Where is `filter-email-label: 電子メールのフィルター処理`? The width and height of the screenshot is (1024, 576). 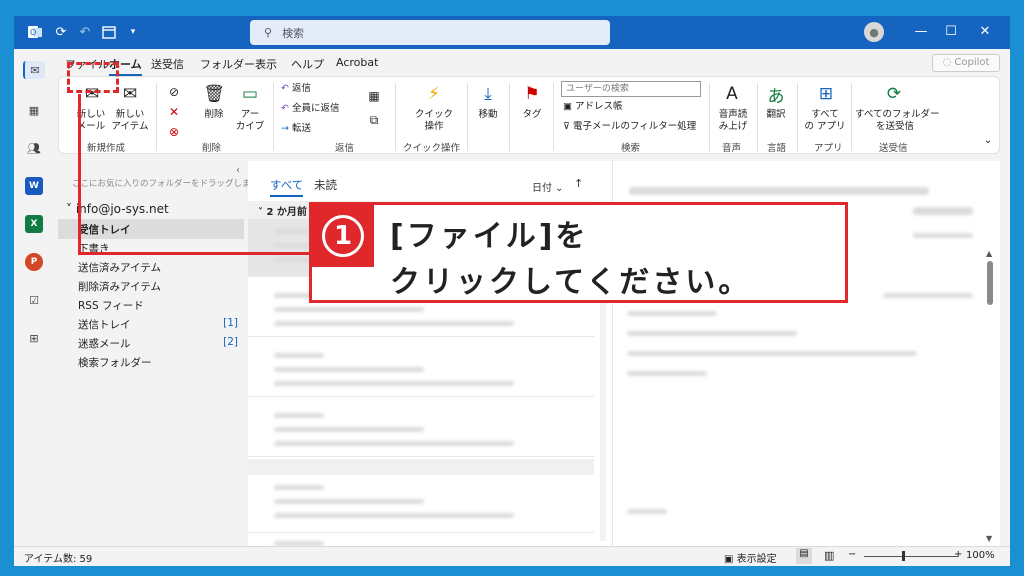 filter-email-label: 電子メールのフィルター処理 is located at coordinates (634, 126).